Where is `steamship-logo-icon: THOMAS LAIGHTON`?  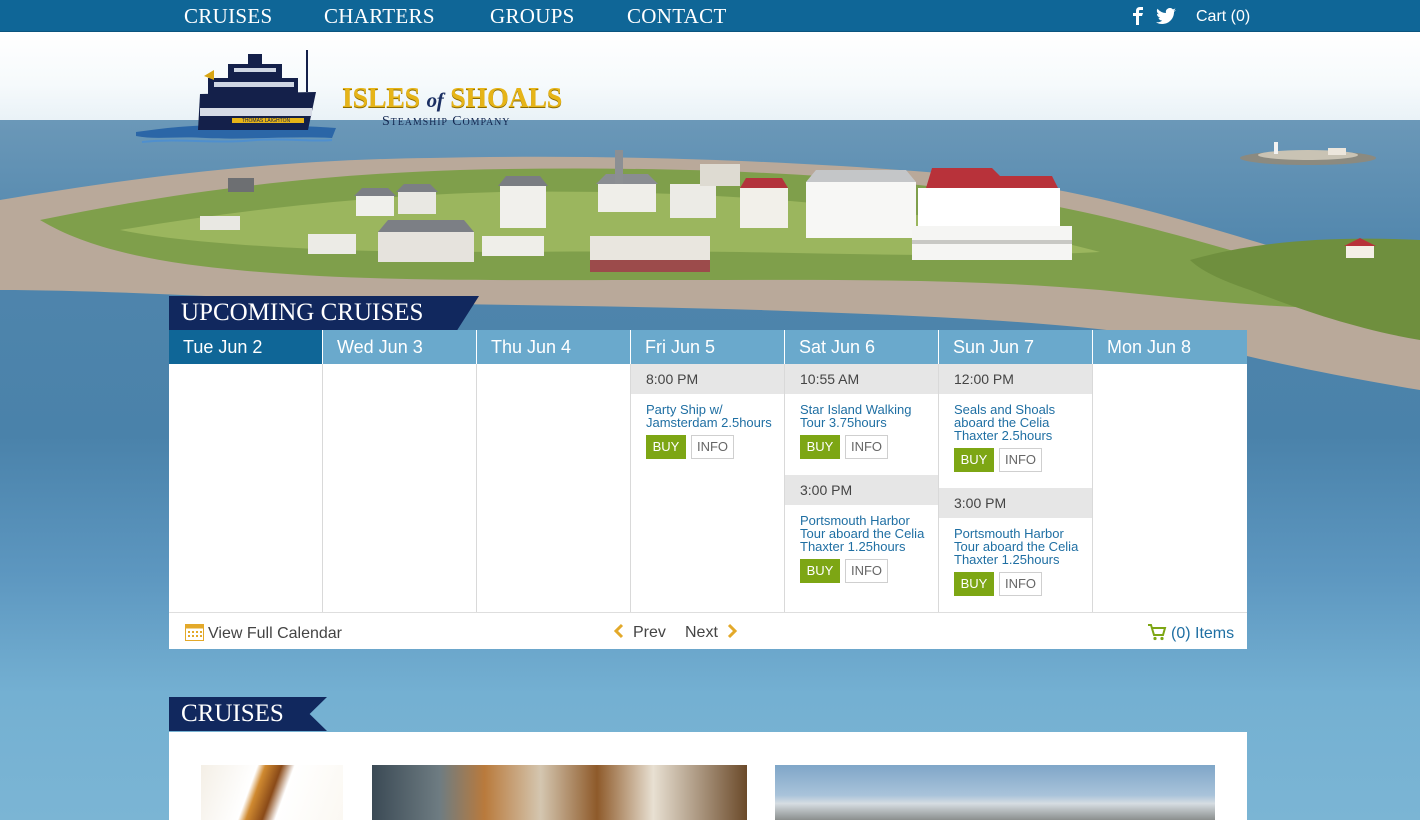
steamship-logo-icon: THOMAS LAIGHTON is located at coordinates (236, 96).